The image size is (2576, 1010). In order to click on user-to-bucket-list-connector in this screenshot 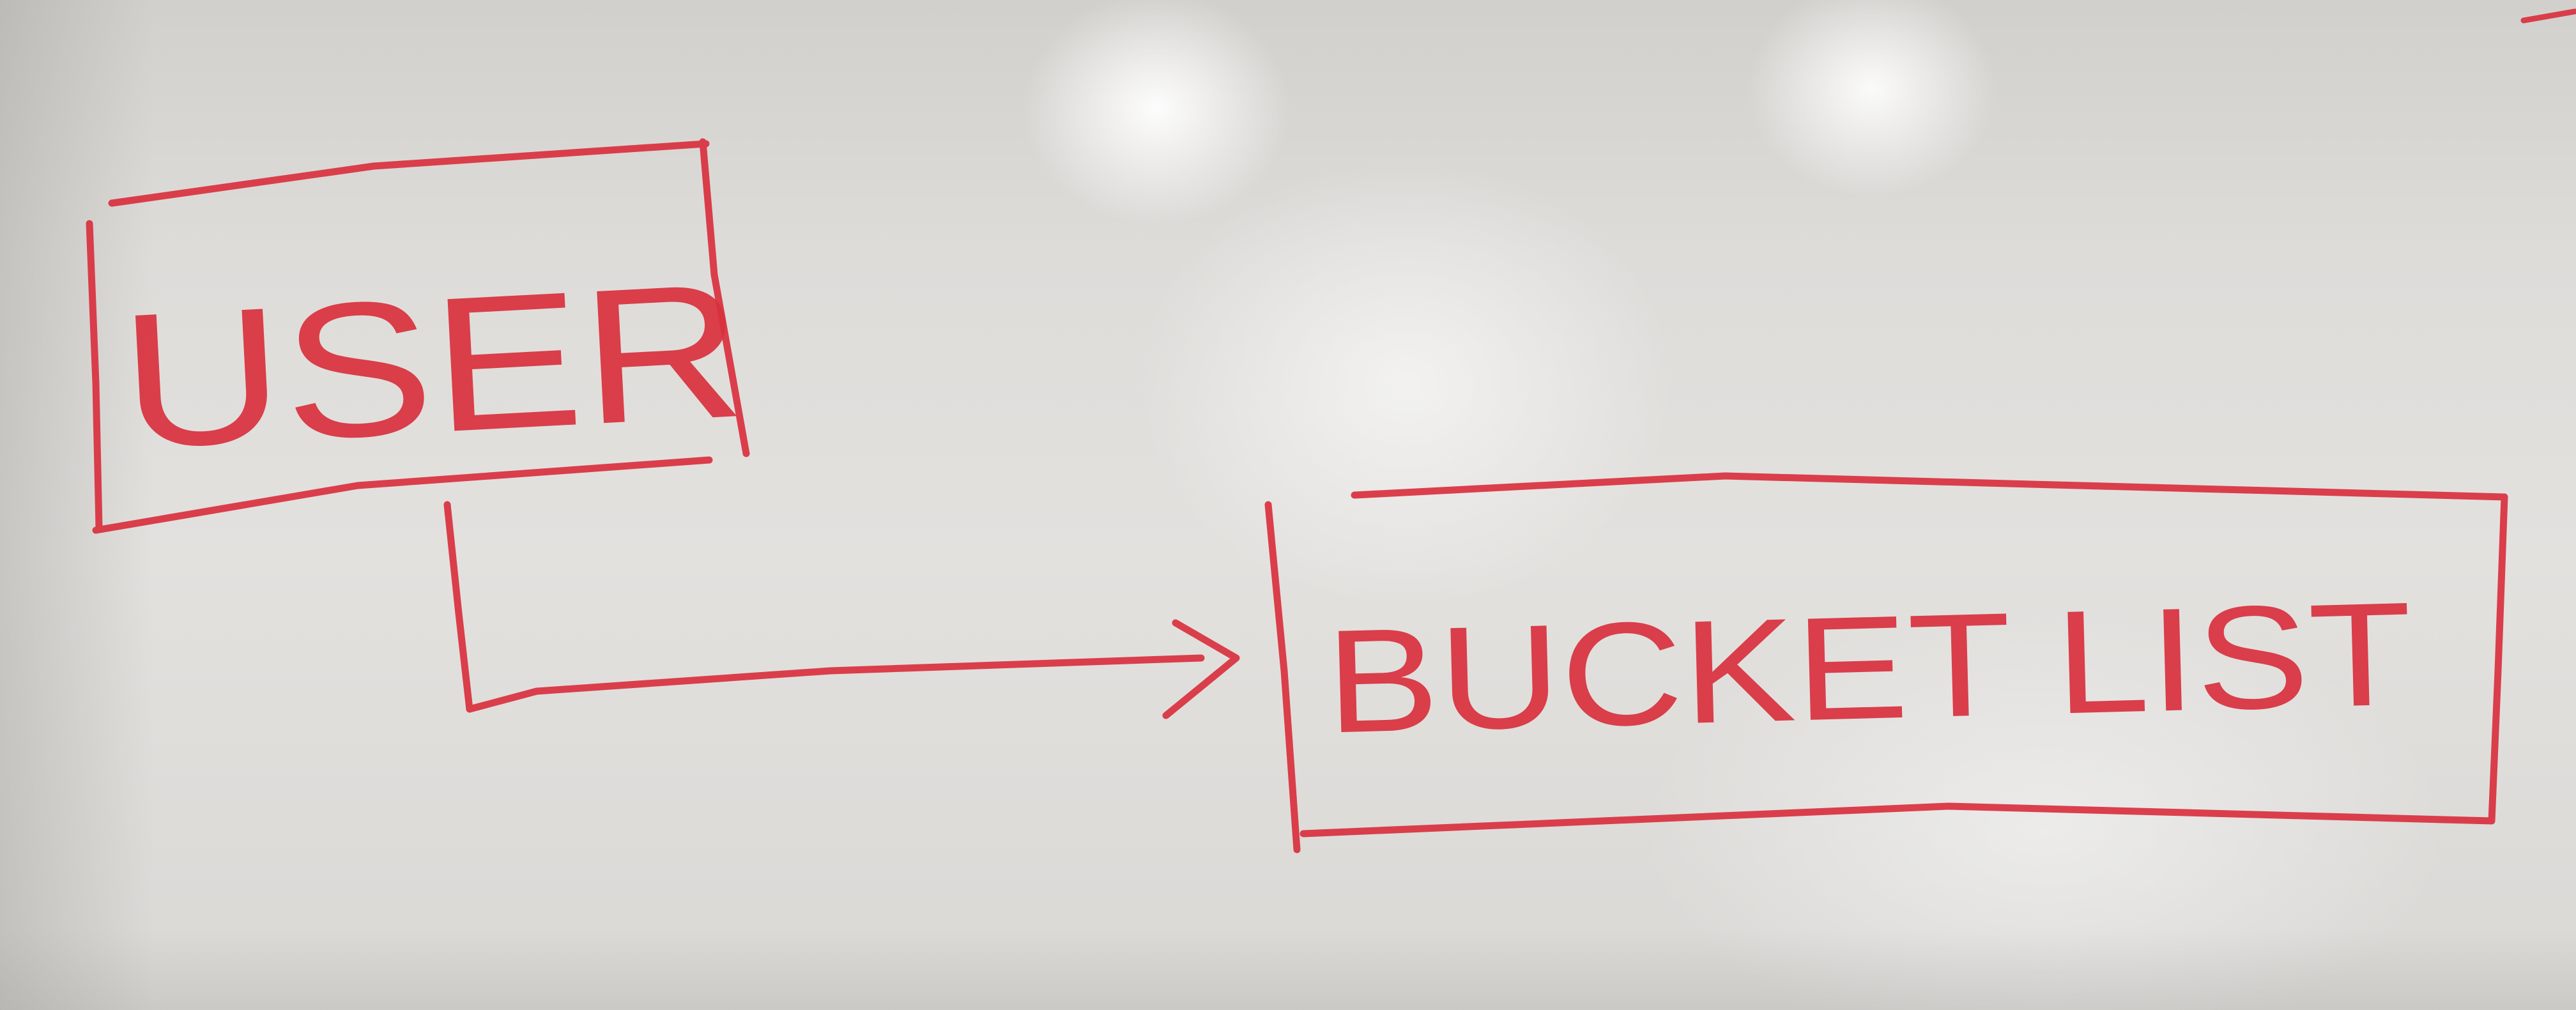, I will do `click(824, 607)`.